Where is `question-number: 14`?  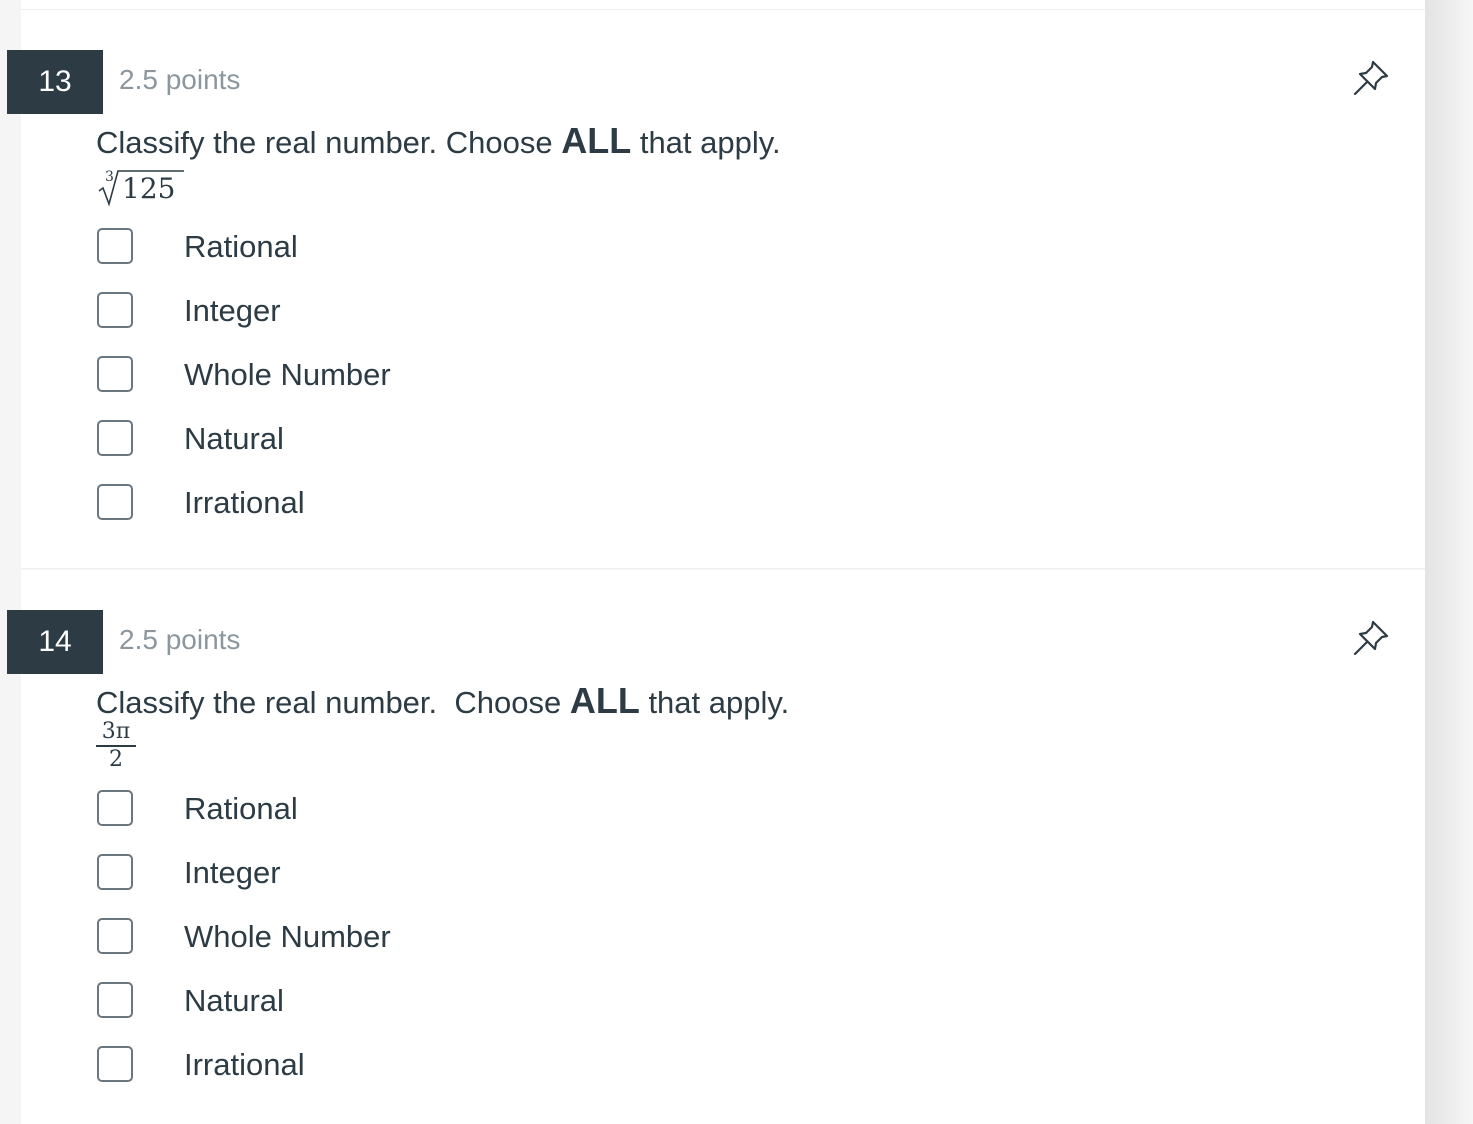
question-number: 14 is located at coordinates (55, 642).